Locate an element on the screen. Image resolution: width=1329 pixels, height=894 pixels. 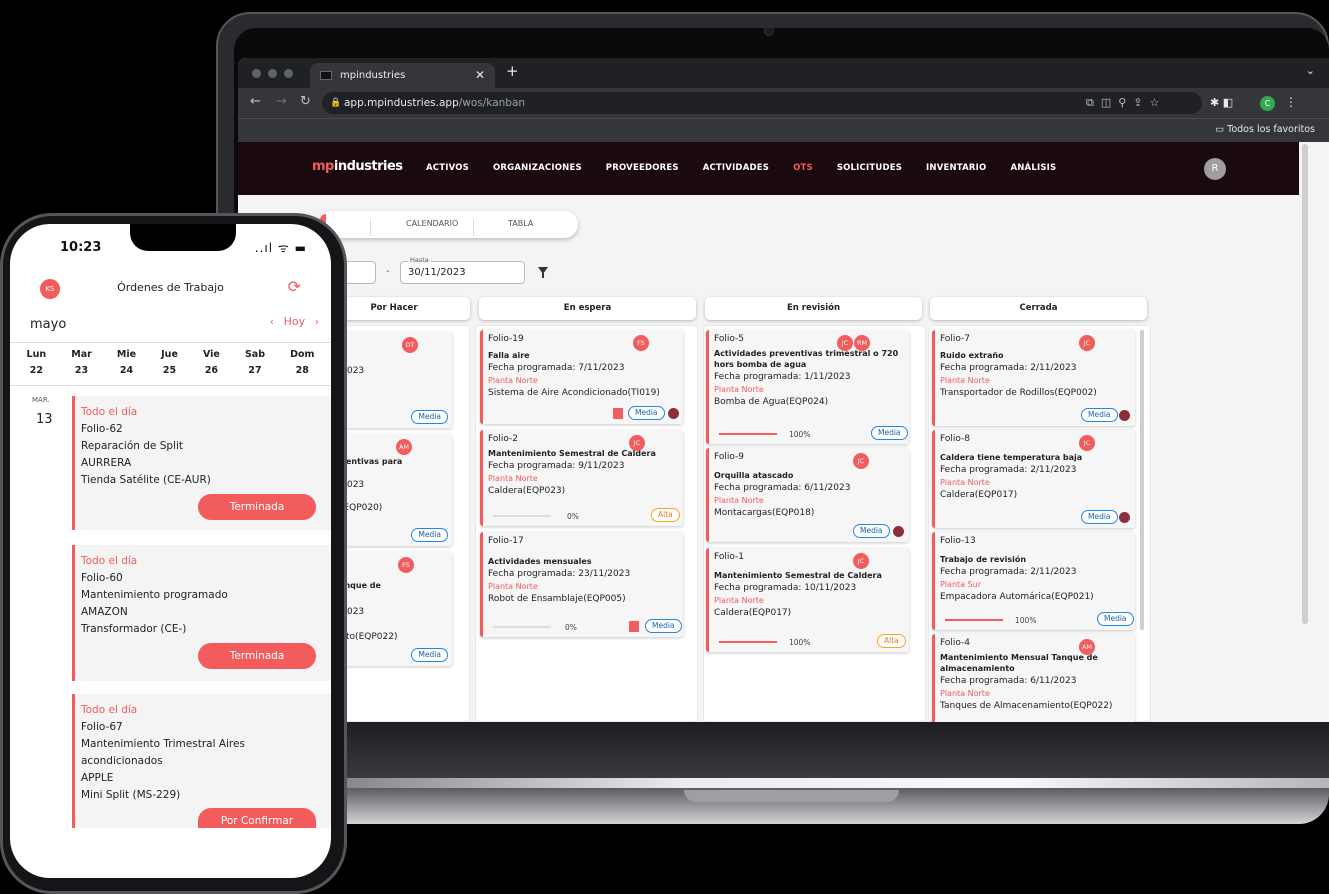
new-tab-icon: + is located at coordinates (512, 71).